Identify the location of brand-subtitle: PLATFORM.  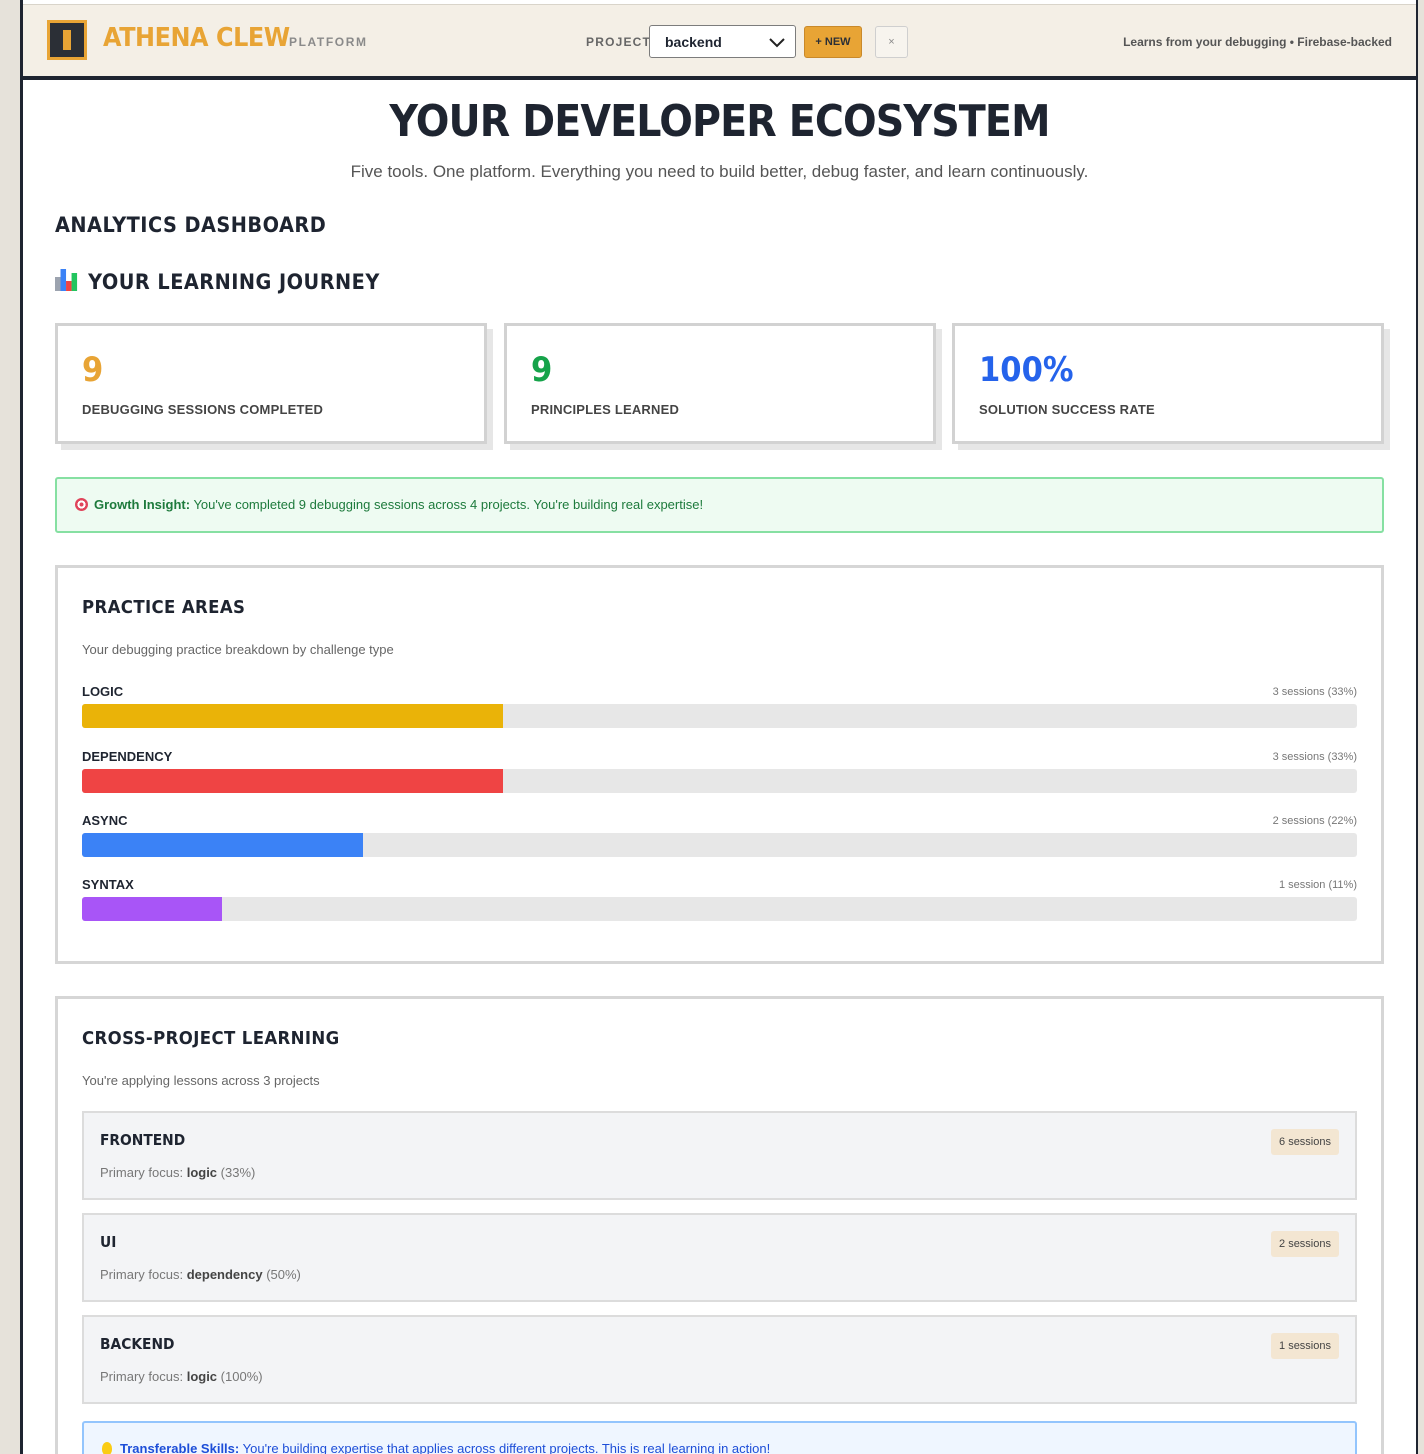
(328, 42).